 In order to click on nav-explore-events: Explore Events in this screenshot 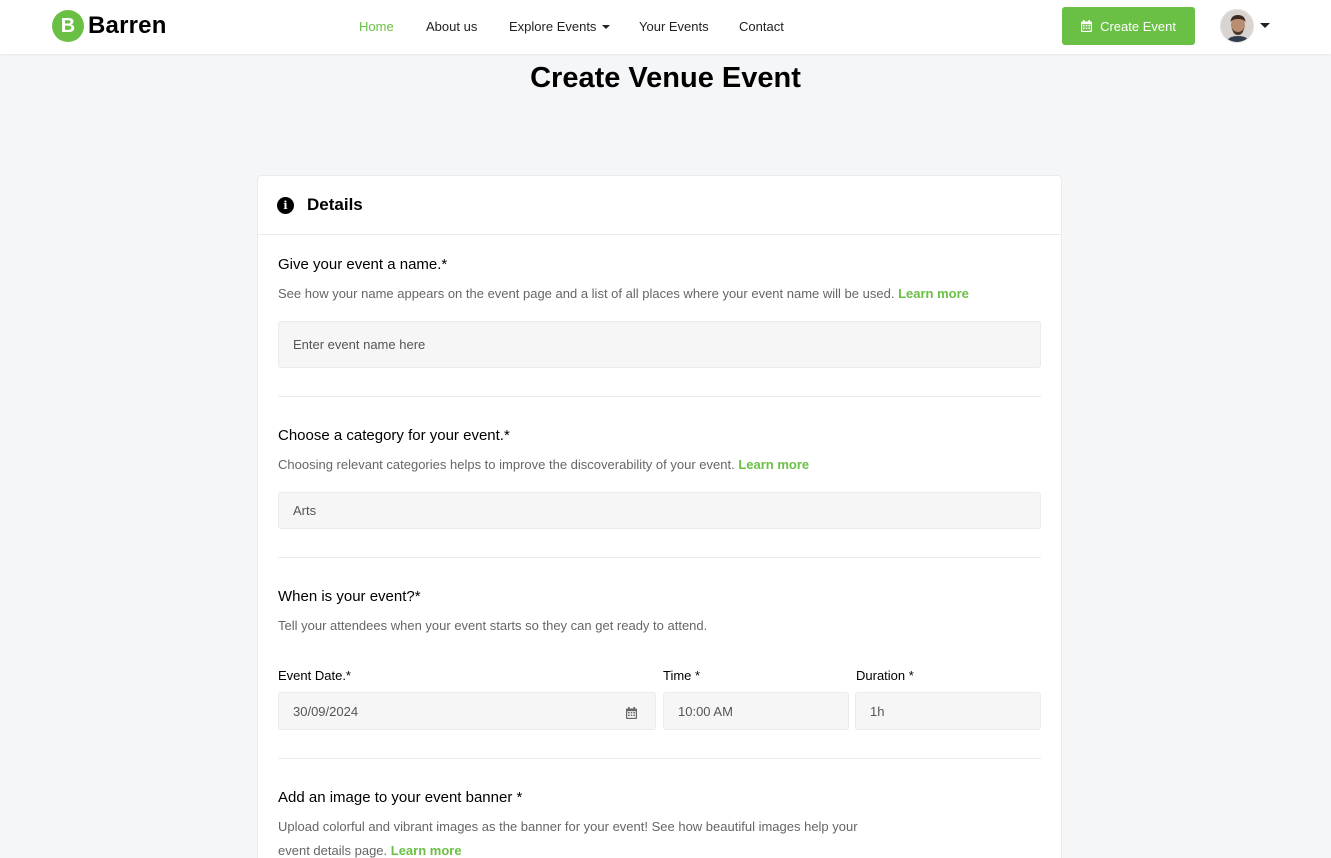, I will do `click(560, 26)`.